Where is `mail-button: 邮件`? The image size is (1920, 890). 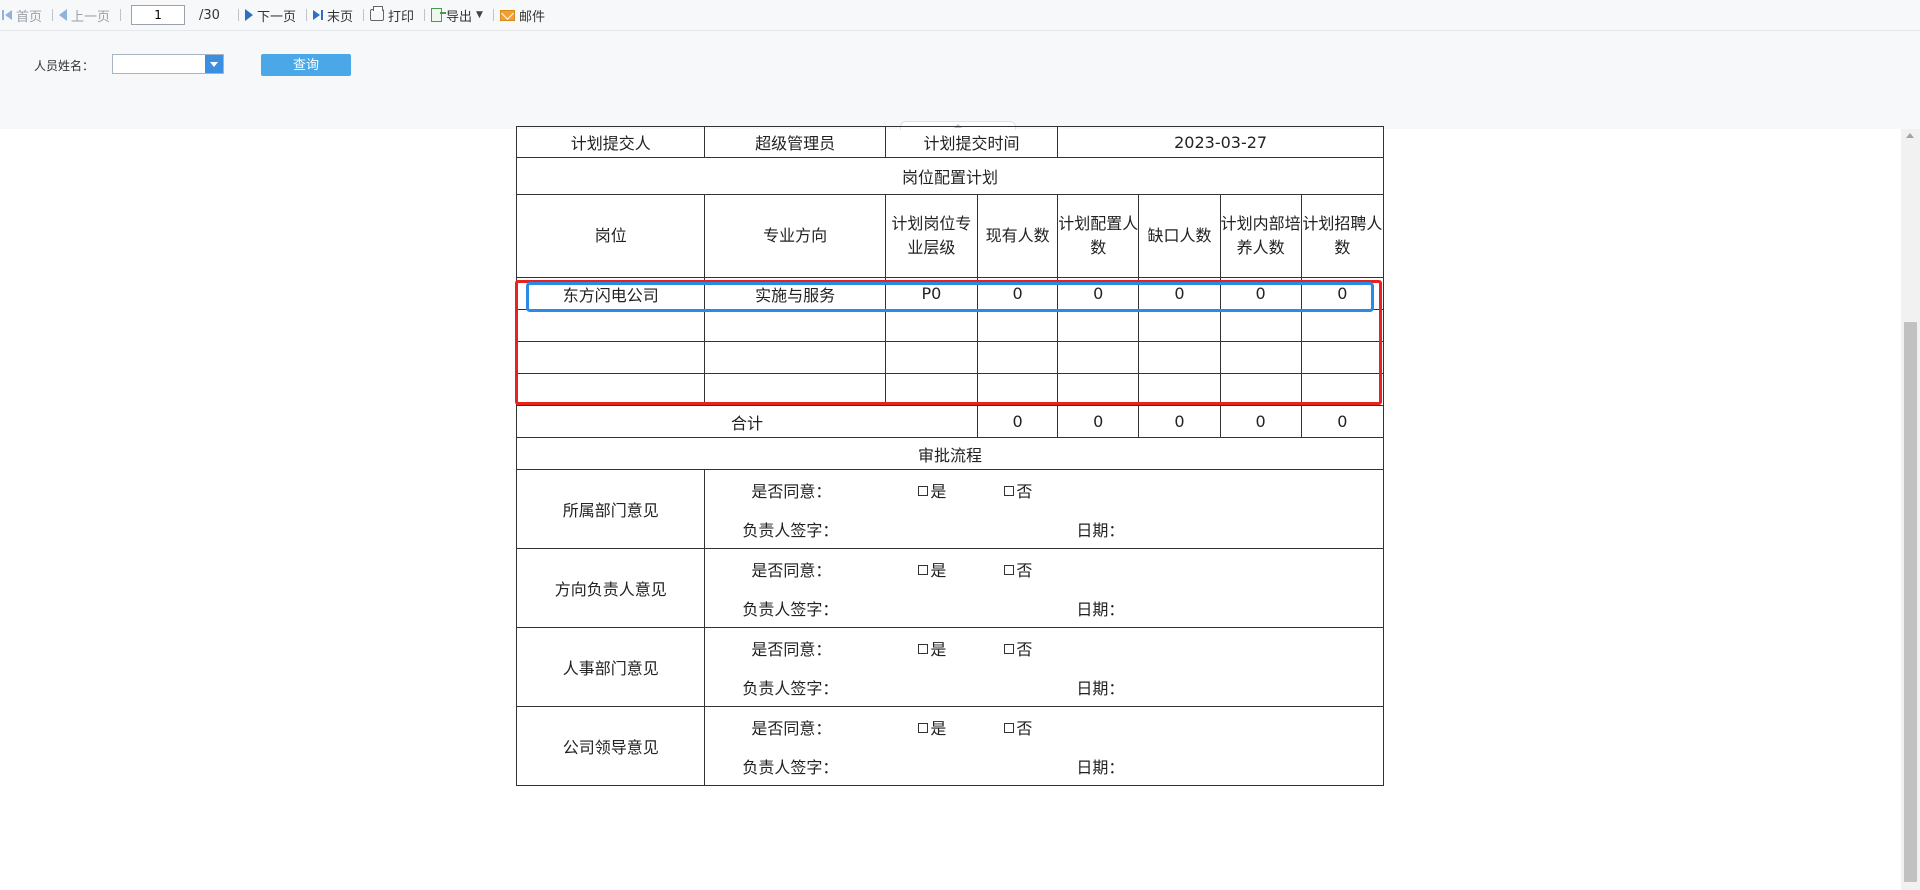 mail-button: 邮件 is located at coordinates (524, 15).